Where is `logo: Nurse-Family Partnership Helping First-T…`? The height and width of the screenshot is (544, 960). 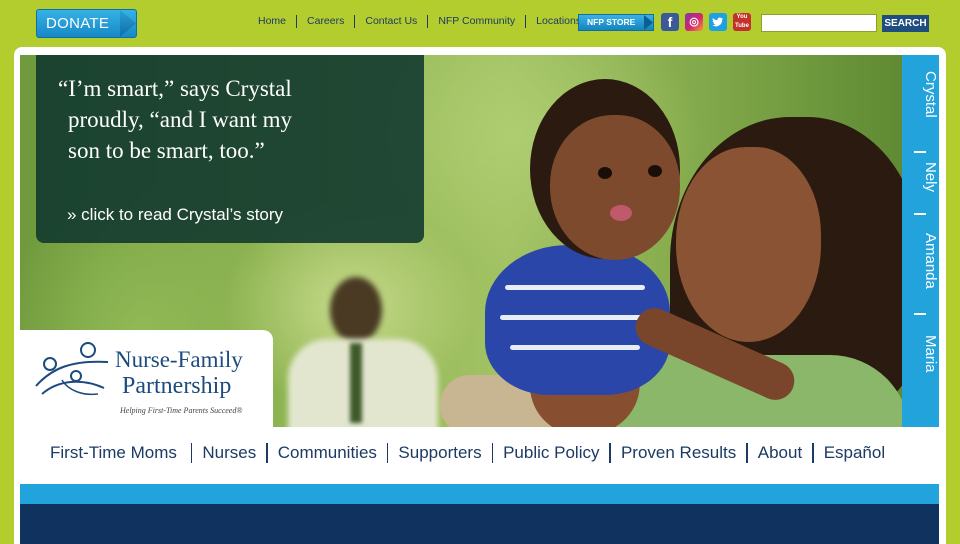
logo: Nurse-Family Partnership Helping First-T… is located at coordinates (146, 378).